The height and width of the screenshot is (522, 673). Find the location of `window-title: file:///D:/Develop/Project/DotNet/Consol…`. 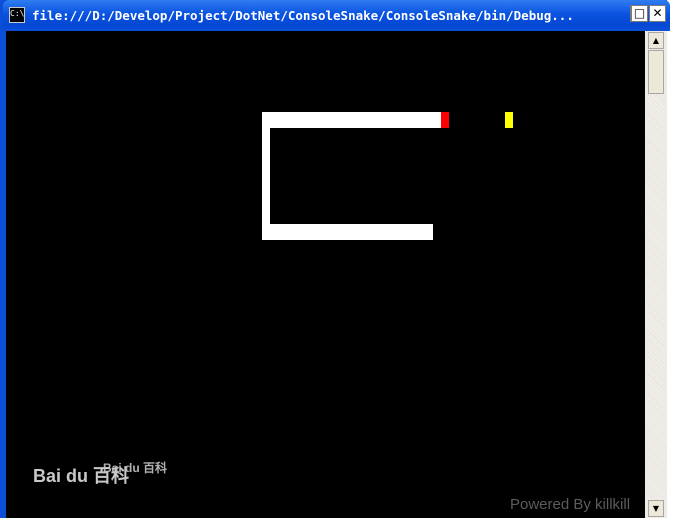

window-title: file:///D:/Develop/Project/DotNet/Consol… is located at coordinates (303, 15).